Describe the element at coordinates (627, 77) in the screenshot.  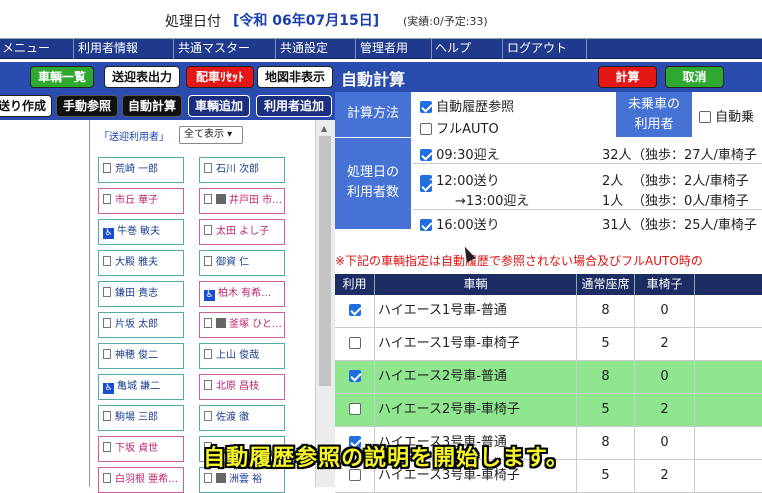
I see `calculate-button: 計算` at that location.